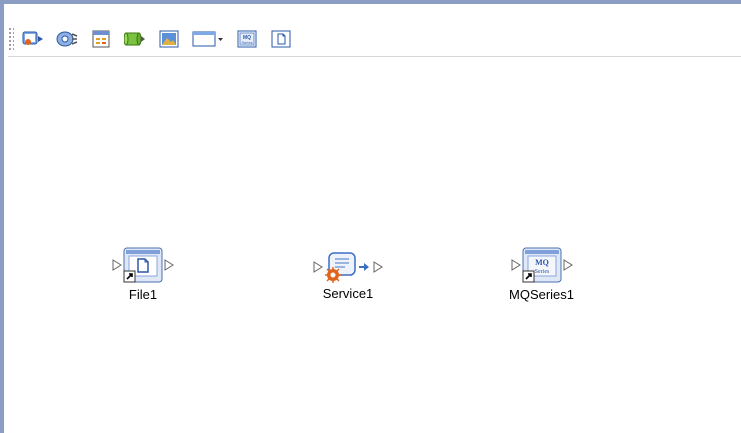 The height and width of the screenshot is (433, 741). Describe the element at coordinates (143, 294) in the screenshot. I see `node-label: File1` at that location.